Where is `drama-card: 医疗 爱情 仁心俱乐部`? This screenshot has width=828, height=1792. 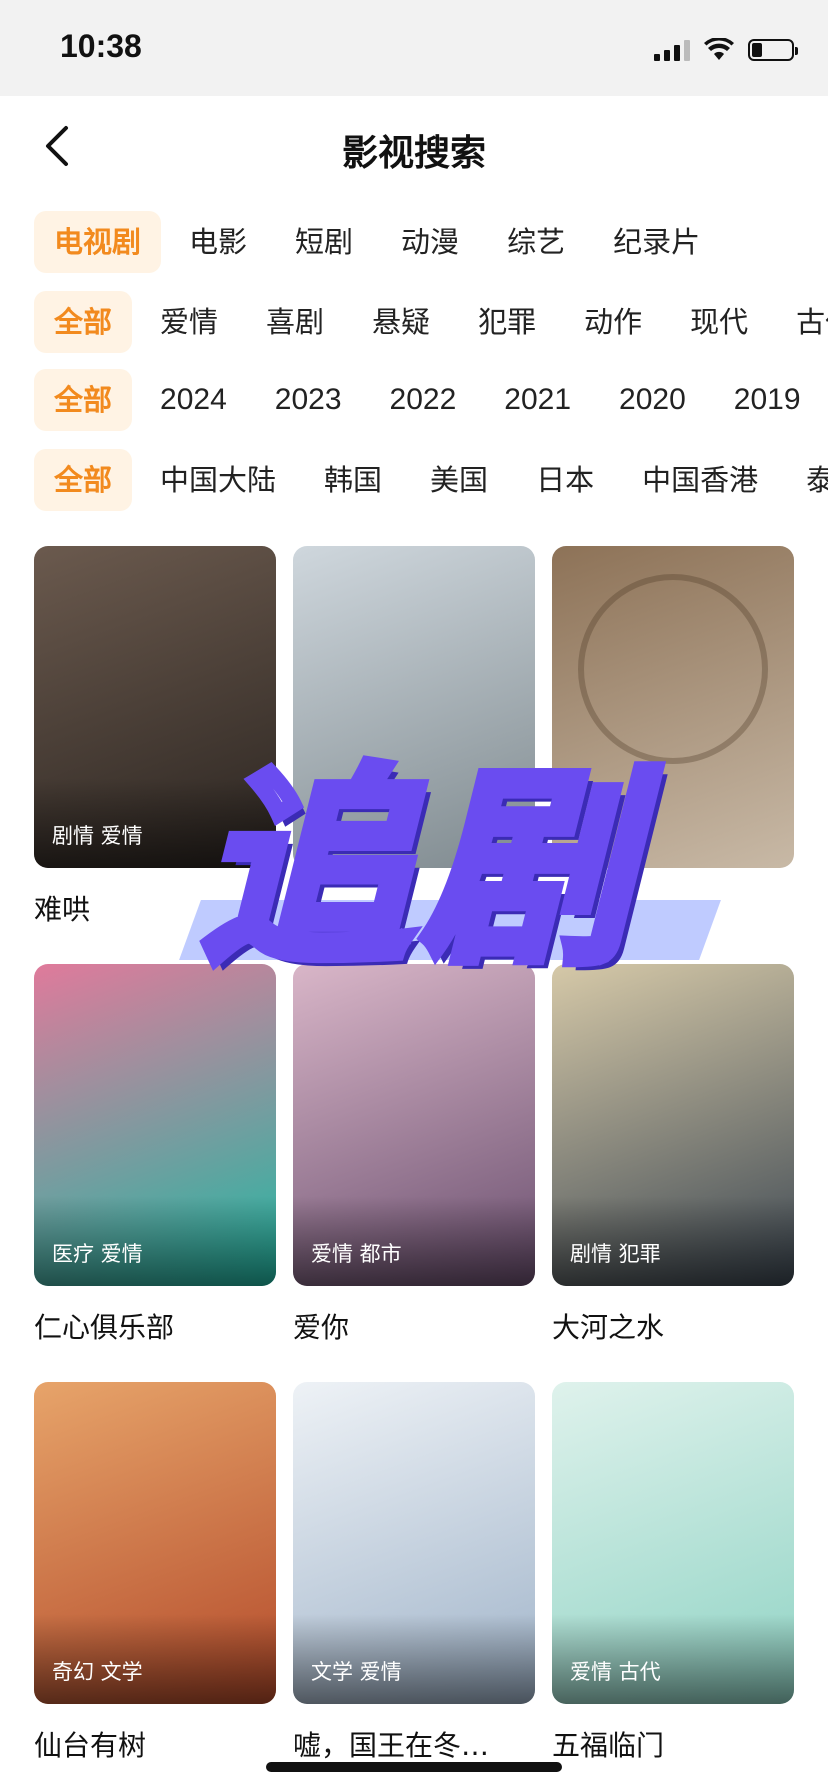
drama-card: 医疗 爱情 仁心俱乐部 is located at coordinates (155, 1155).